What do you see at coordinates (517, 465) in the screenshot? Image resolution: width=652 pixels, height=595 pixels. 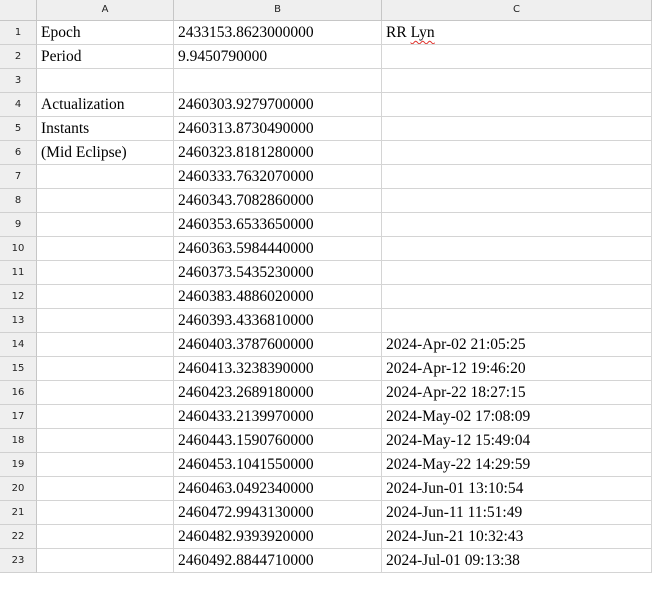 I see `cell-c-19: 2024-May-22 14:29:59` at bounding box center [517, 465].